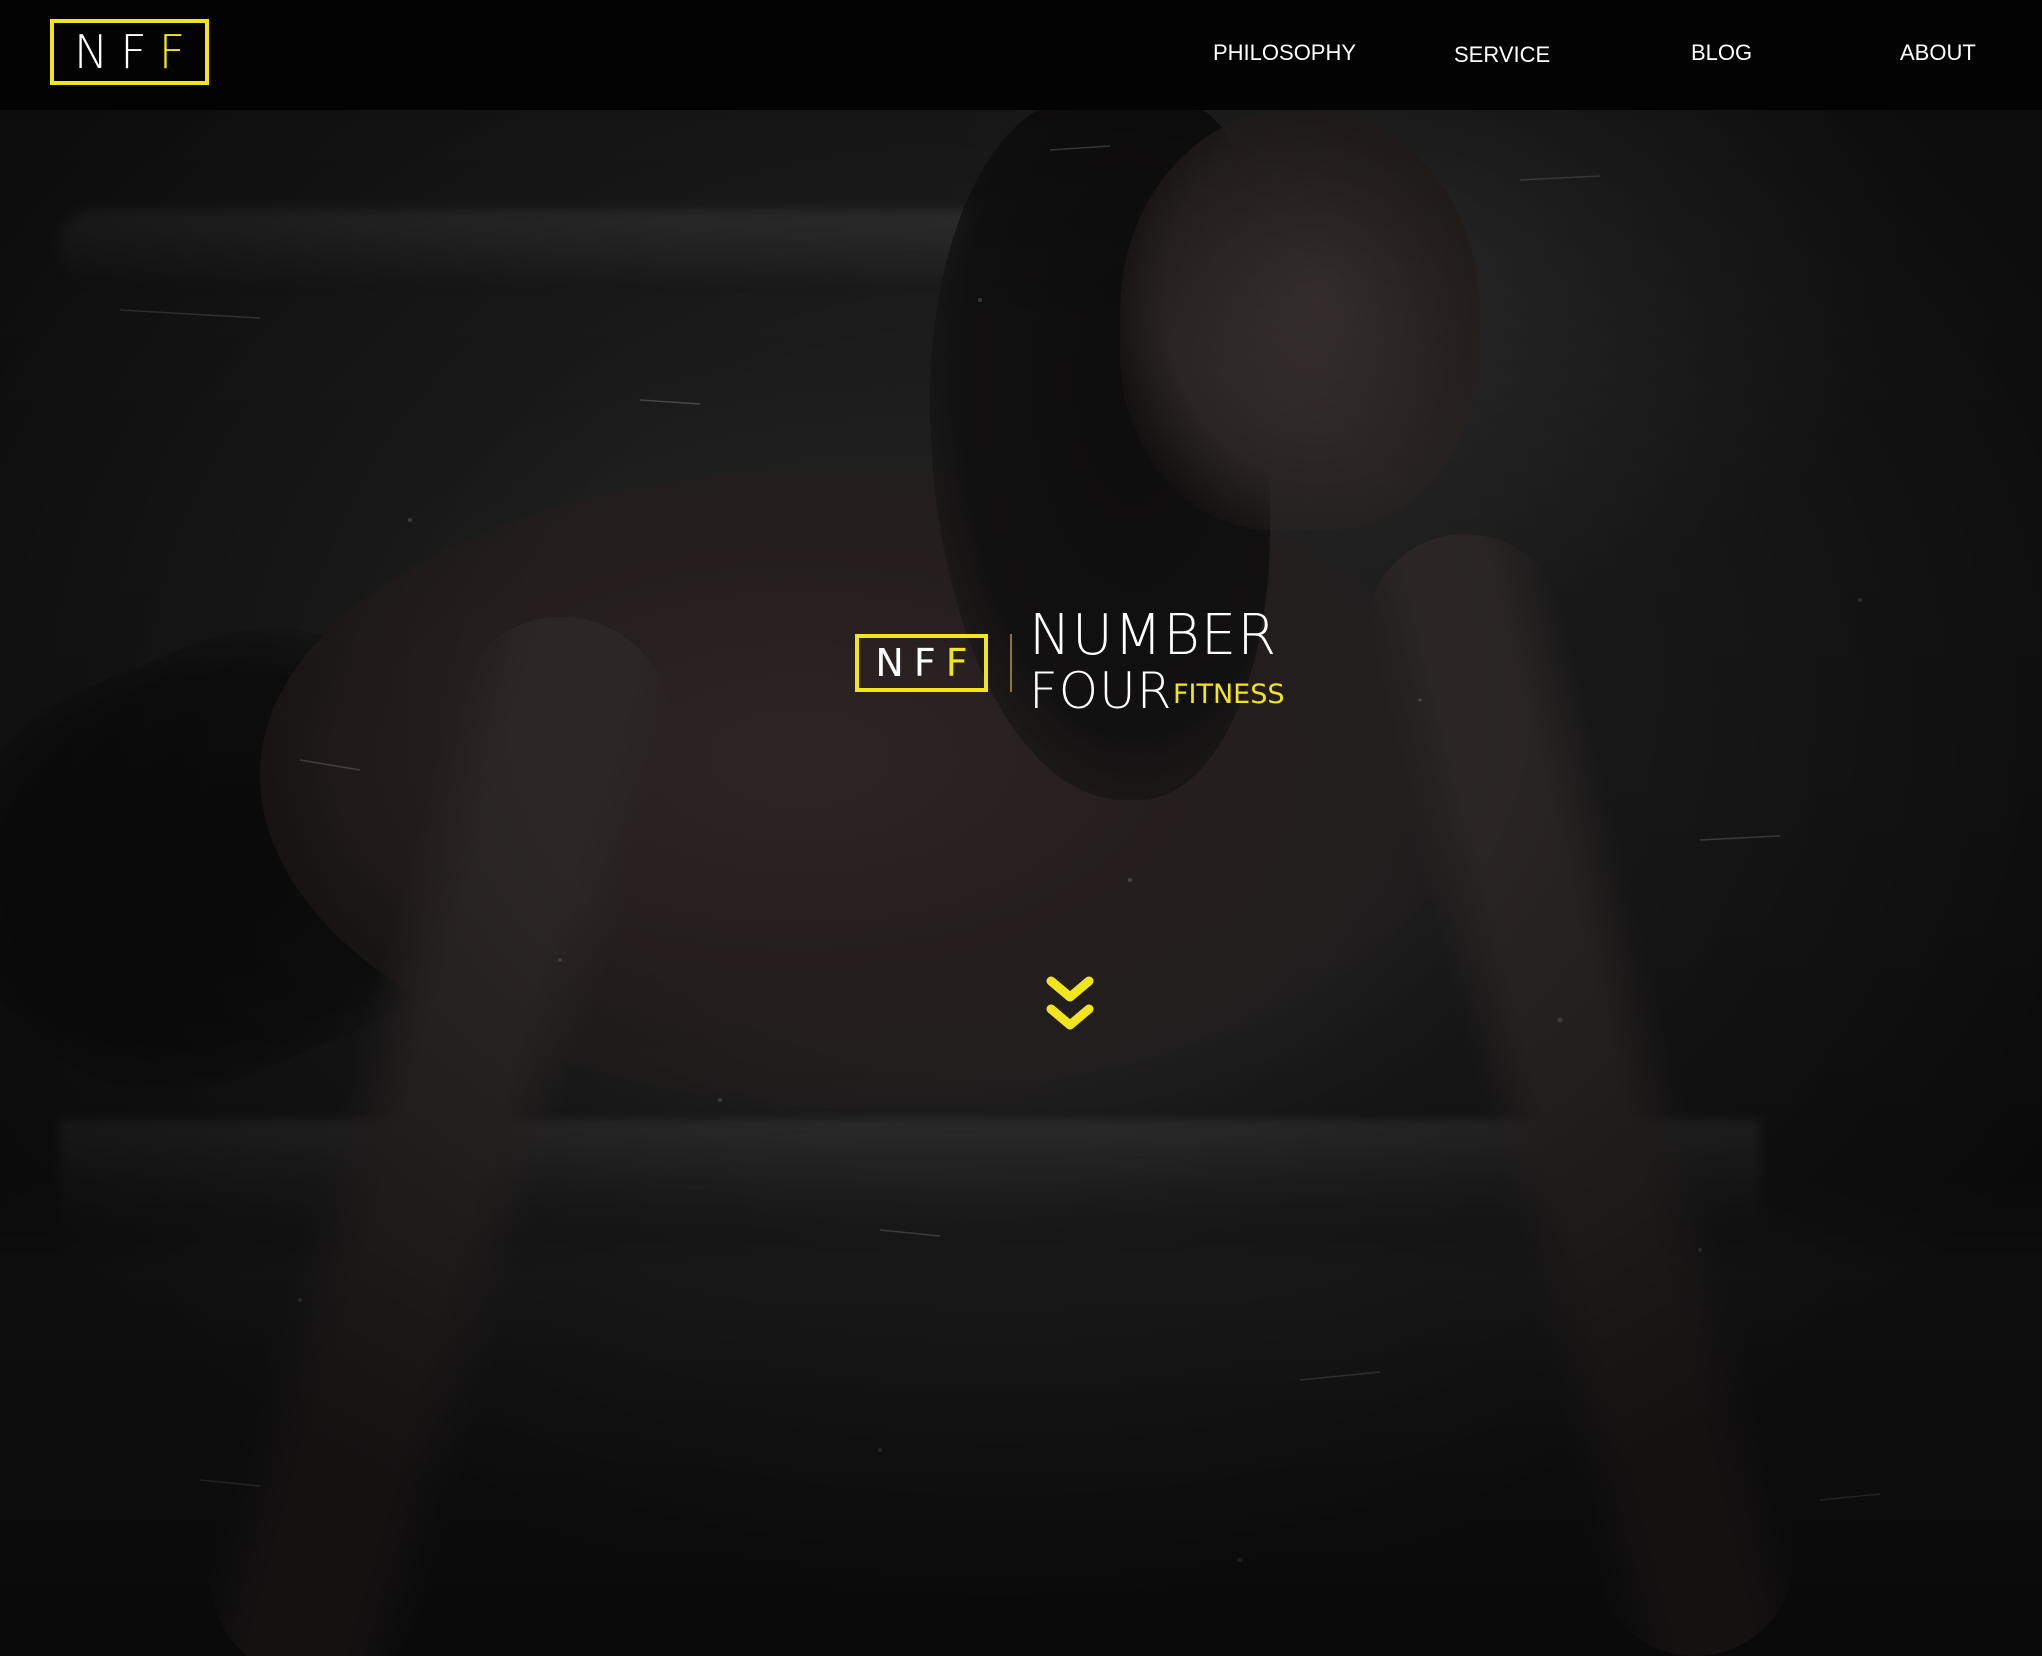 The width and height of the screenshot is (2042, 1656). Describe the element at coordinates (921, 663) in the screenshot. I see `hero-logo-mark: NFF` at that location.